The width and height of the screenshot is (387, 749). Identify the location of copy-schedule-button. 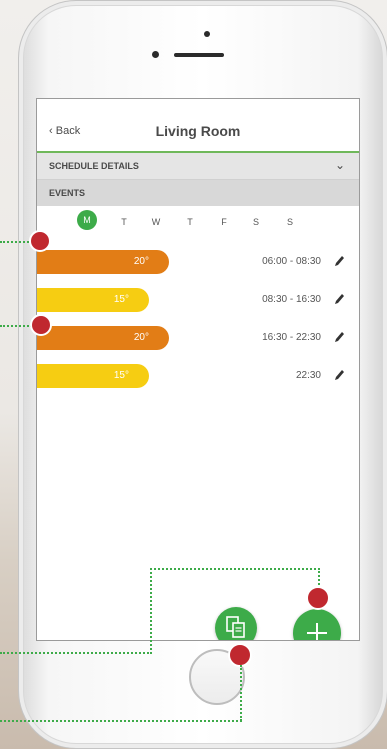
(236, 623).